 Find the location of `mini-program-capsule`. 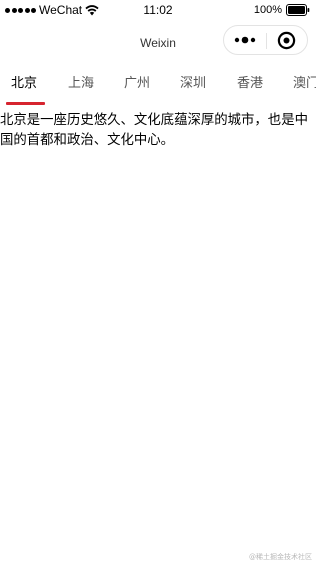

mini-program-capsule is located at coordinates (265, 40).